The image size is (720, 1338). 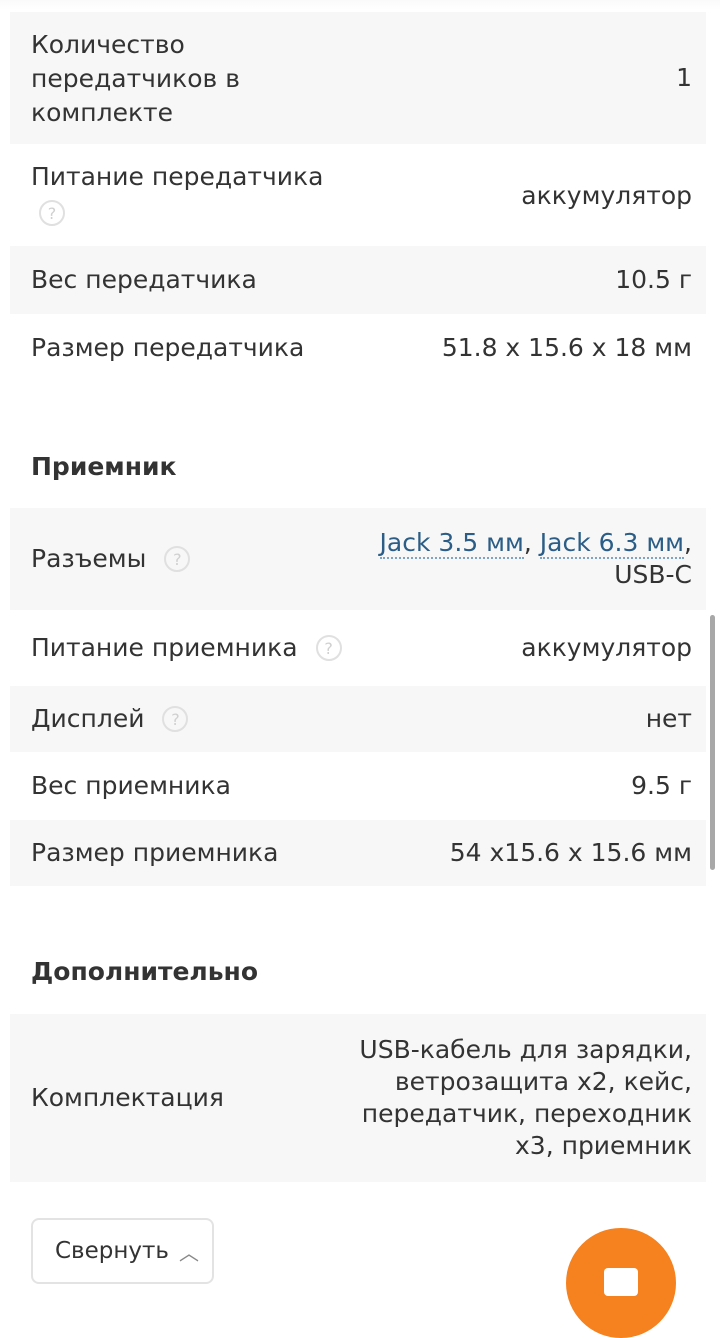 I want to click on chat-fab-button, so click(x=621, y=1283).